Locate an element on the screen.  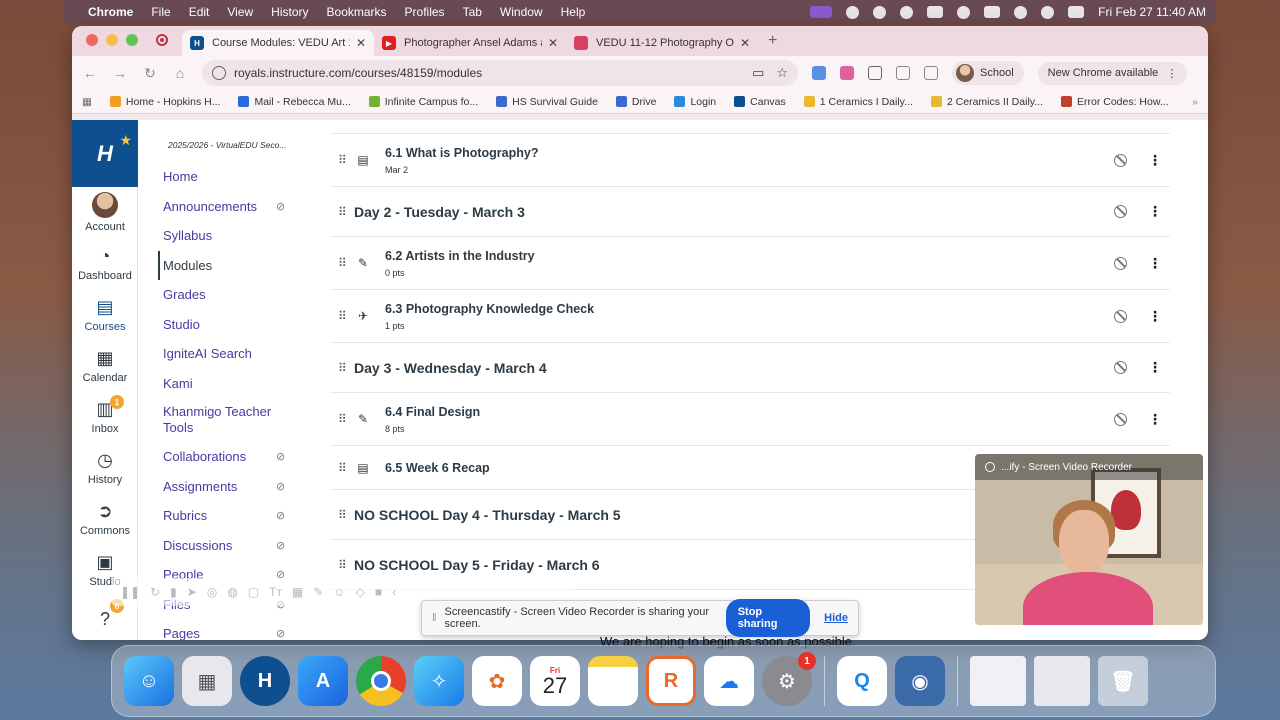
menu-edit: Edit is located at coordinates (199, 12).